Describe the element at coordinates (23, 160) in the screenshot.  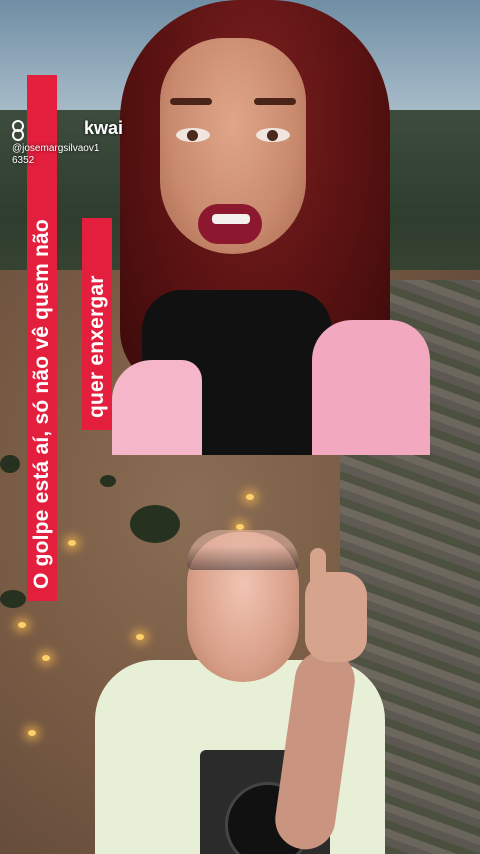
I see `watermark-handle-line-2: 6352` at that location.